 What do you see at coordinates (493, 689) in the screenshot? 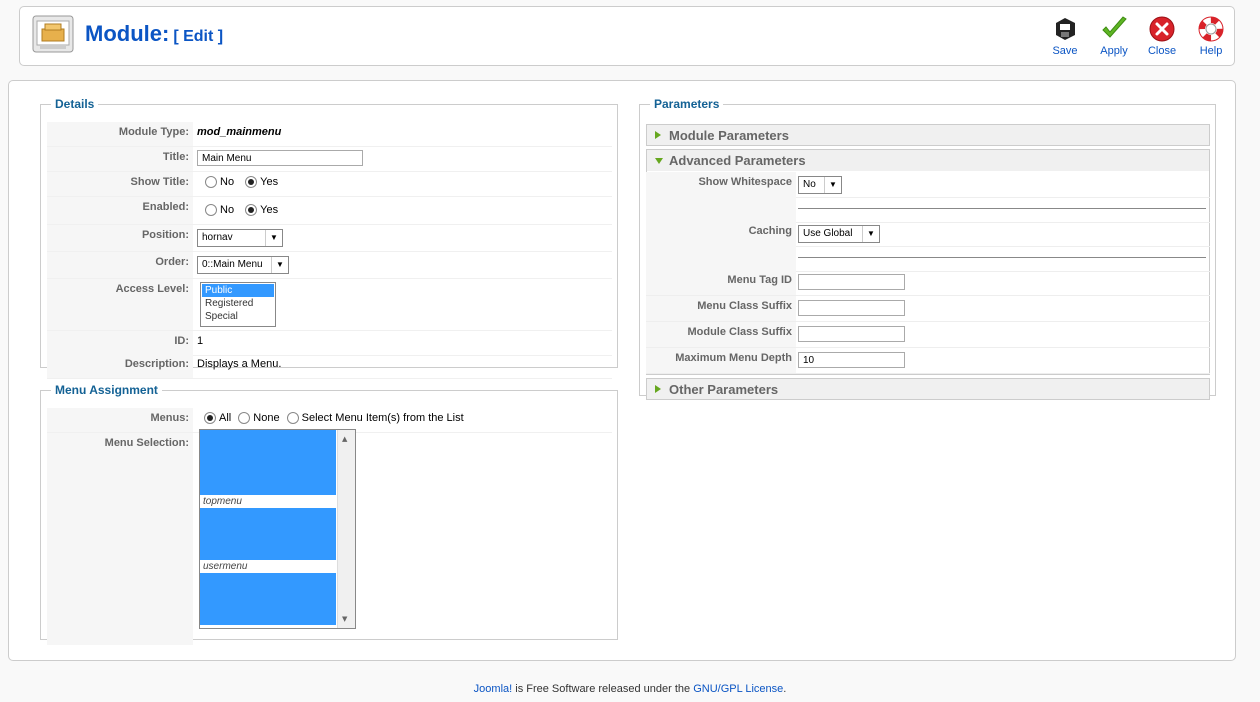
I see `joomla-link: Joomla!` at bounding box center [493, 689].